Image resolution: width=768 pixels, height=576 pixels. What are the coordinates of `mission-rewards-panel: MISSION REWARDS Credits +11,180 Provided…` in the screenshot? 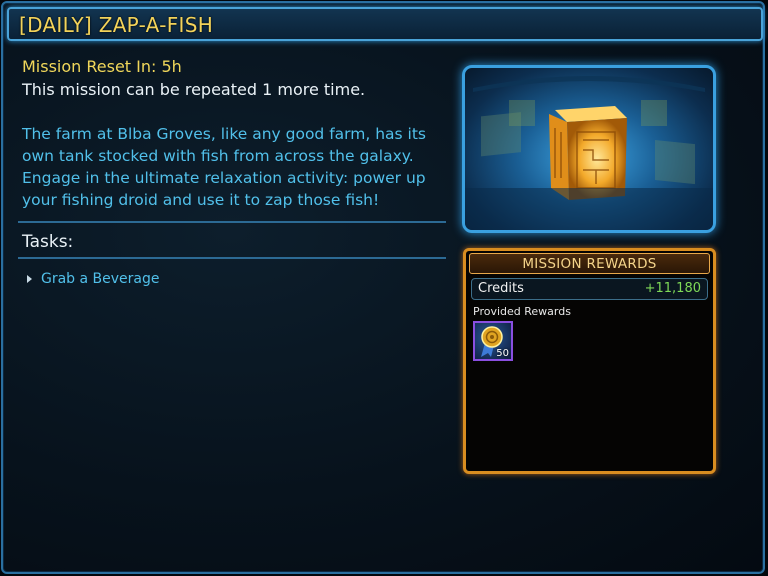 It's located at (589, 361).